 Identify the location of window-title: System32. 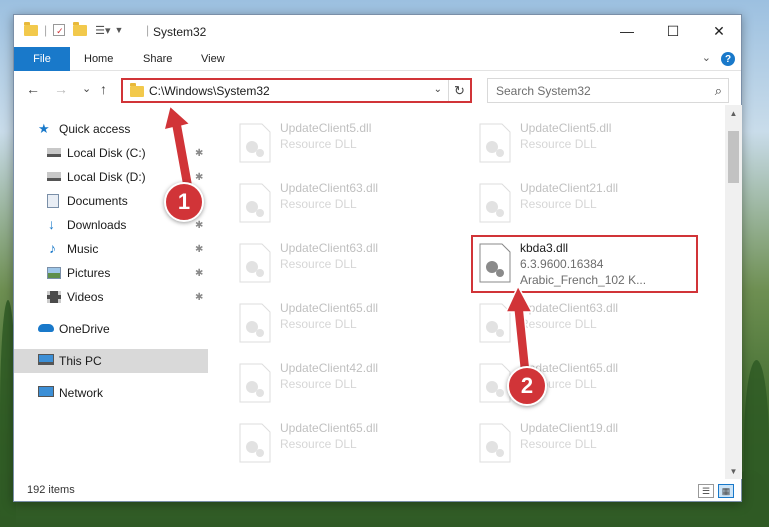
(180, 32).